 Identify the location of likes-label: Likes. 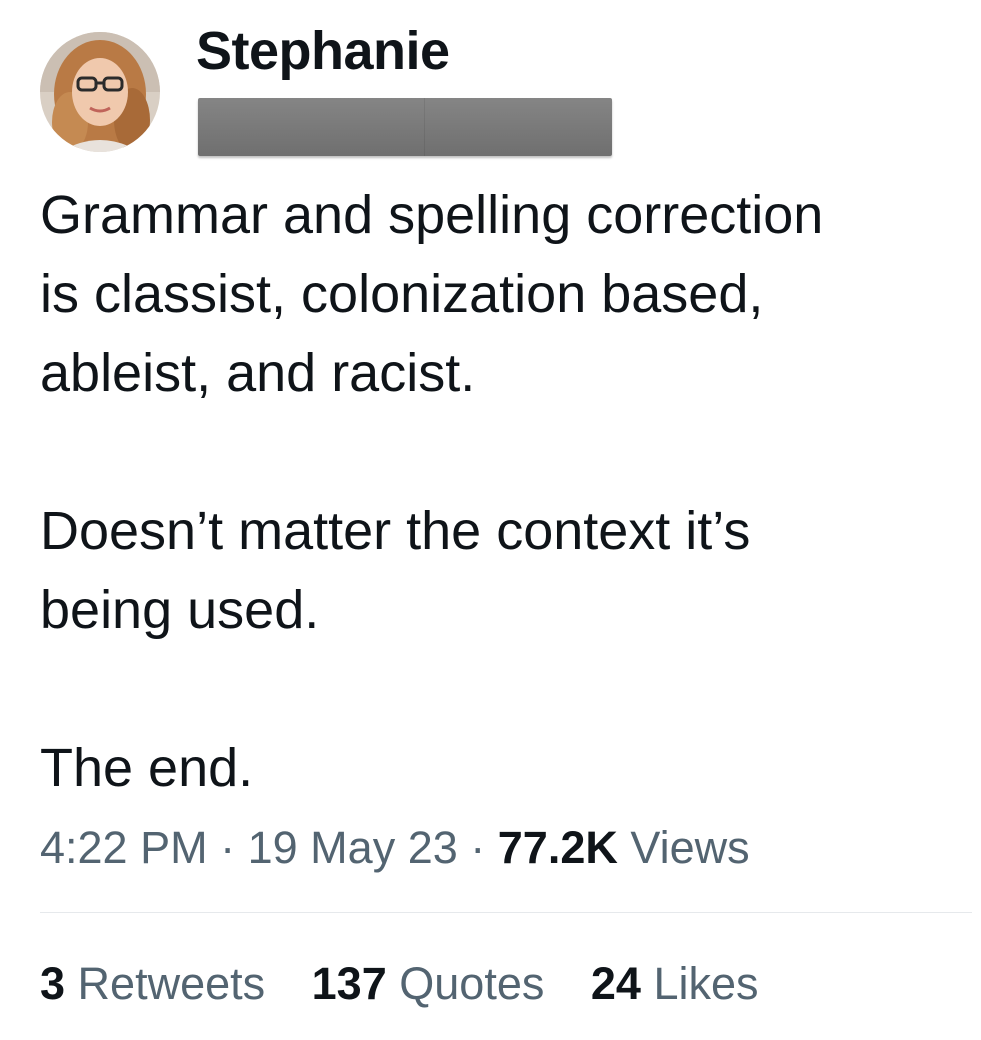
(706, 983).